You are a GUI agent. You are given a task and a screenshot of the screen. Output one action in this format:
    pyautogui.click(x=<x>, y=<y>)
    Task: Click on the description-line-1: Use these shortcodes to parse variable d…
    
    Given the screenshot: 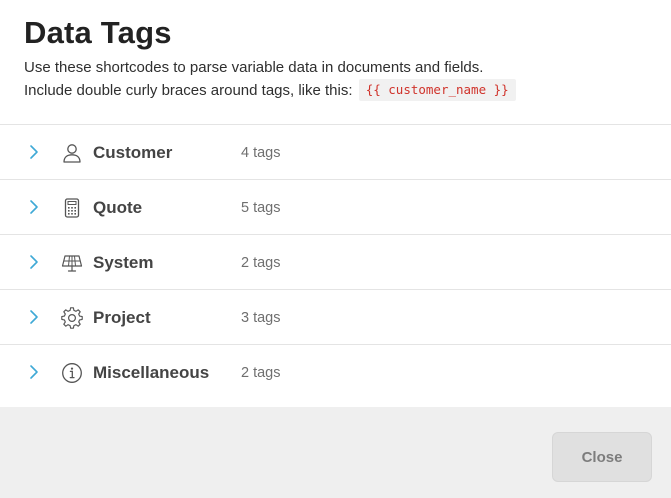 What is the action you would take?
    pyautogui.click(x=254, y=67)
    